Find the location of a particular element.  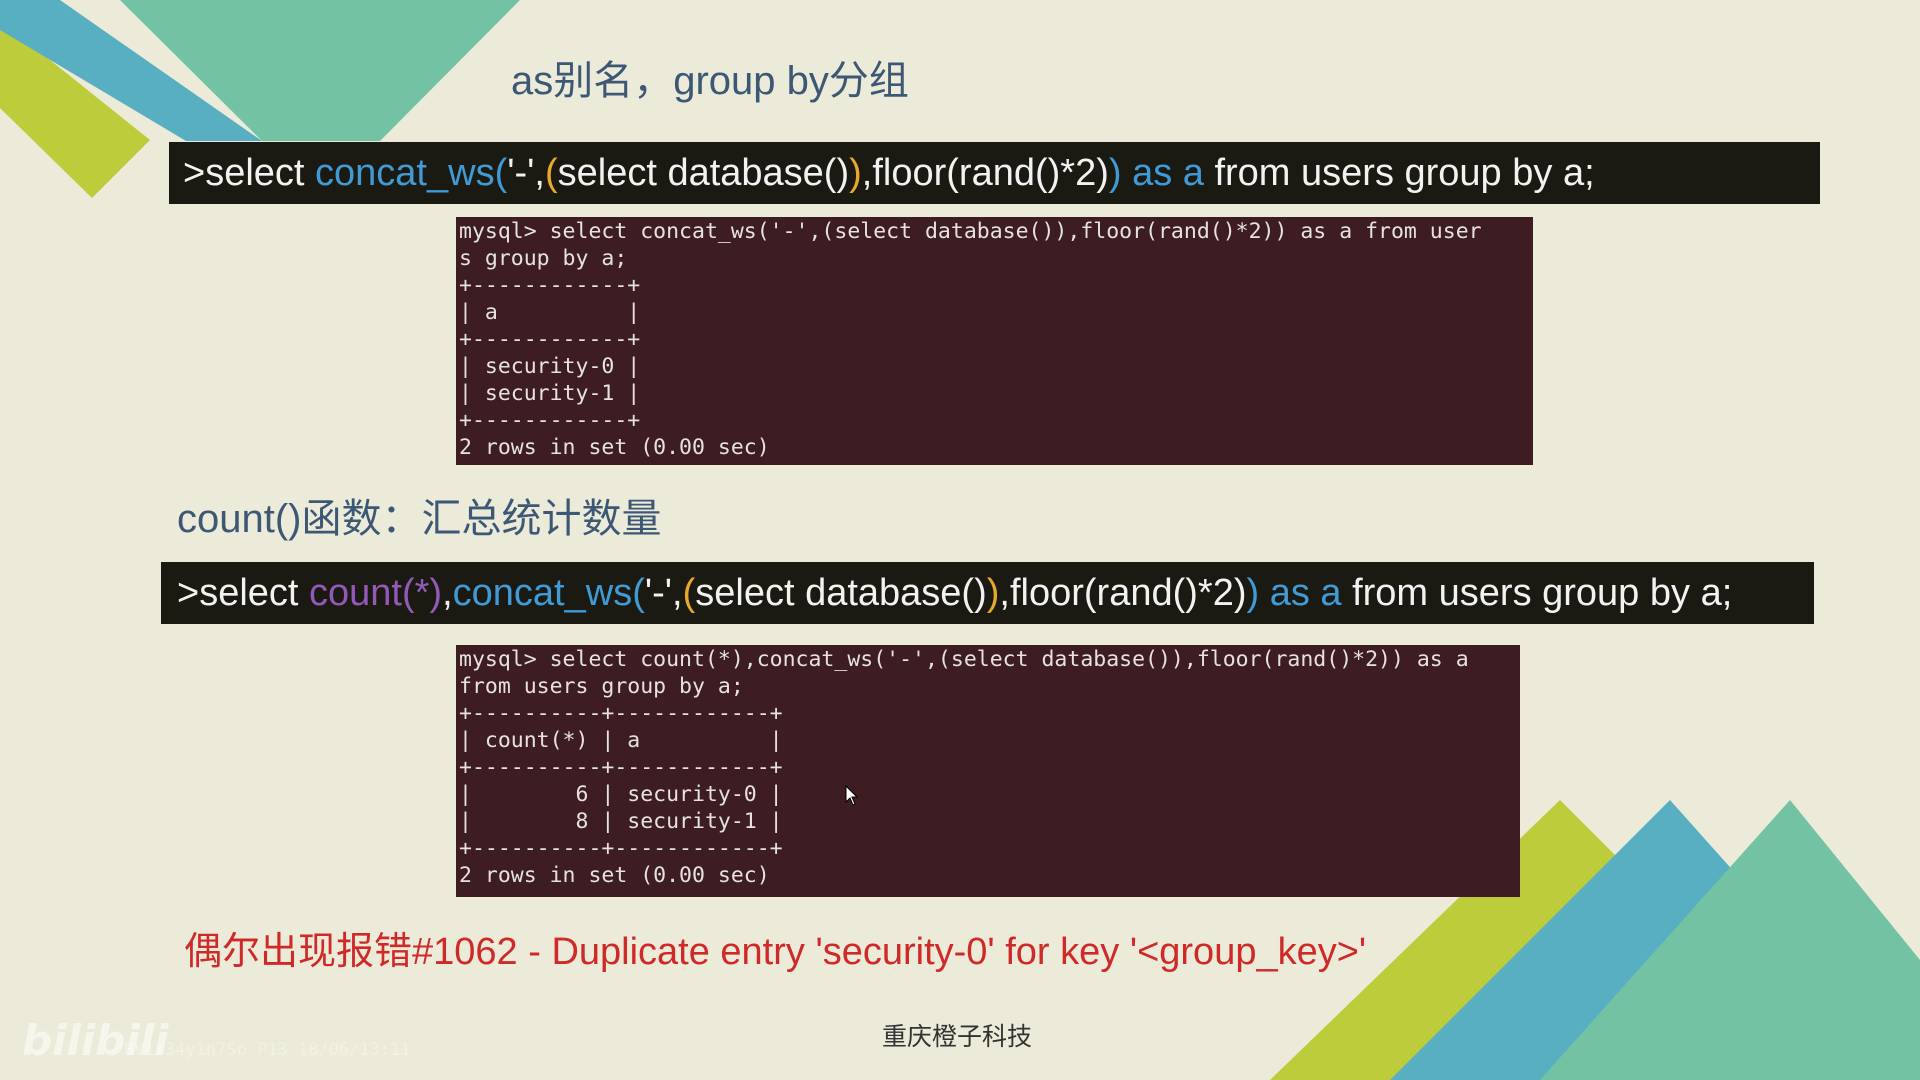

terminal-line: | 8 | security-1 | is located at coordinates (621, 821).